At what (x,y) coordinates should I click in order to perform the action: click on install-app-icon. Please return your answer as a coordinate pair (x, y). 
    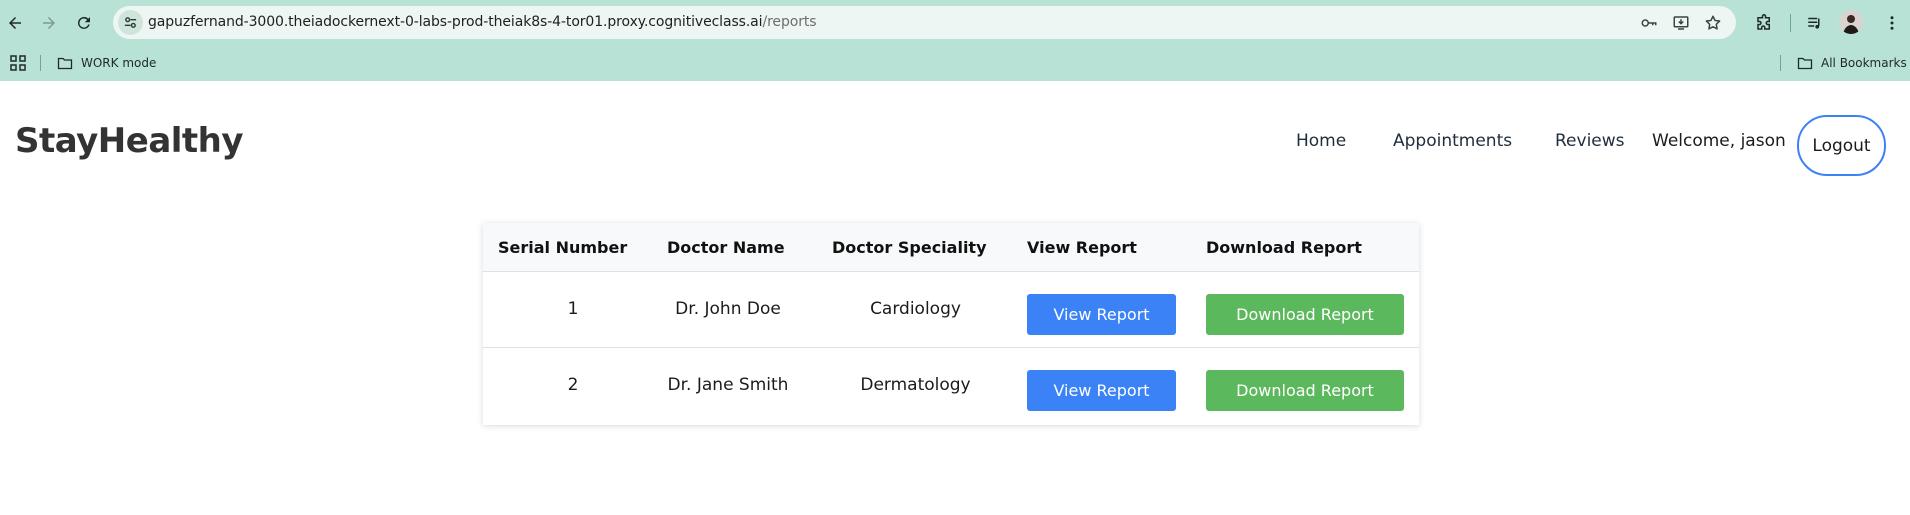
    Looking at the image, I should click on (1681, 23).